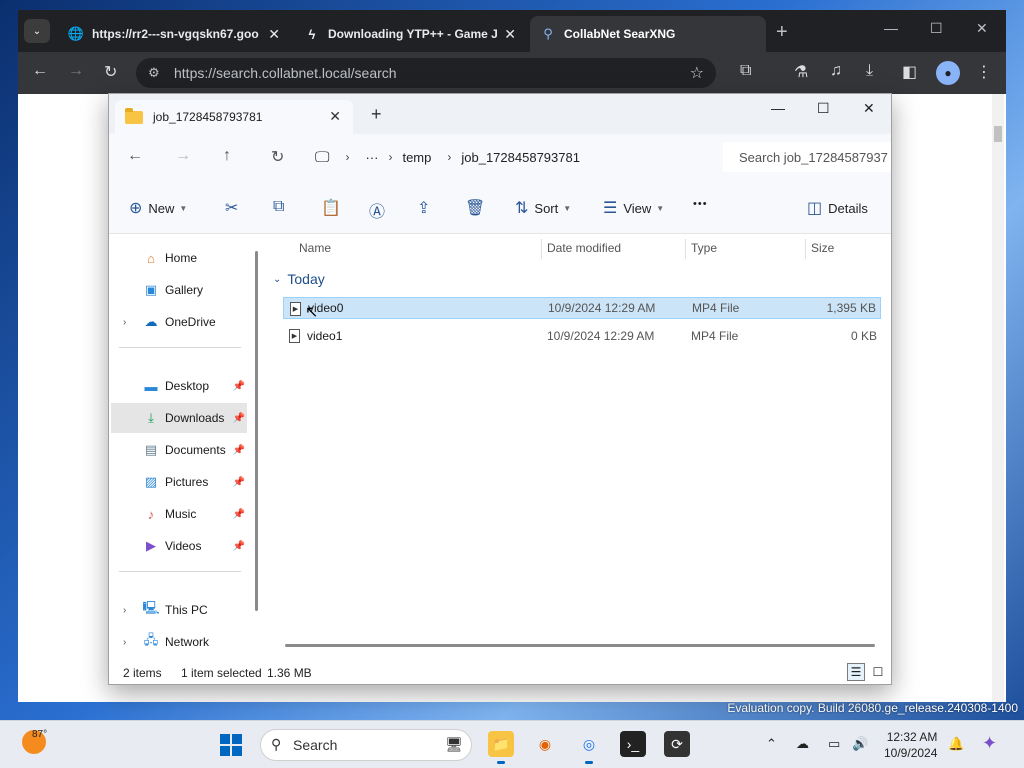 The width and height of the screenshot is (1024, 768). I want to click on profile-avatar: ●, so click(948, 73).